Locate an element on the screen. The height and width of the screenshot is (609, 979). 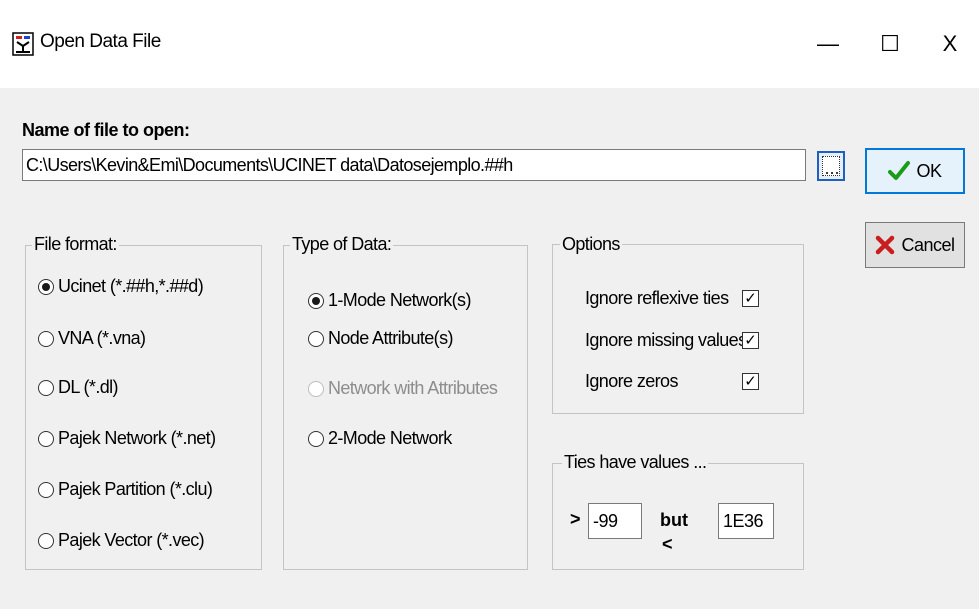
browse-button is located at coordinates (831, 166).